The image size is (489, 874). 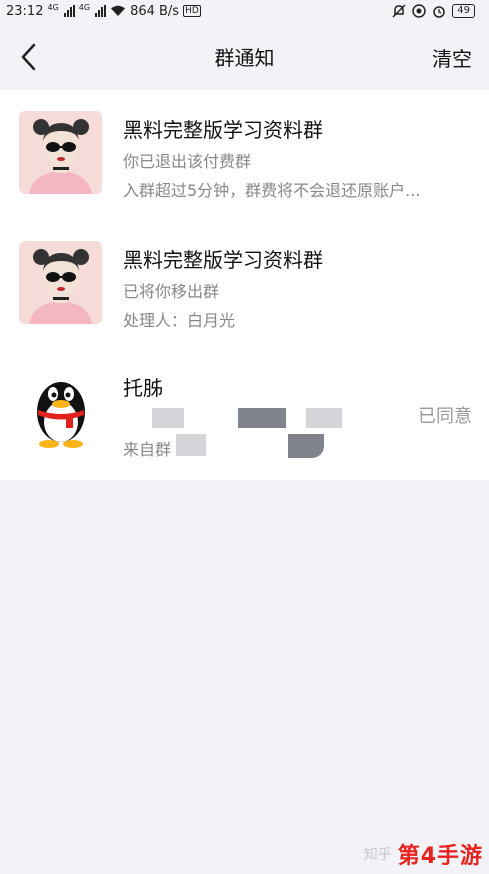 What do you see at coordinates (179, 320) in the screenshot?
I see `notification-detail: 处理人：白月光` at bounding box center [179, 320].